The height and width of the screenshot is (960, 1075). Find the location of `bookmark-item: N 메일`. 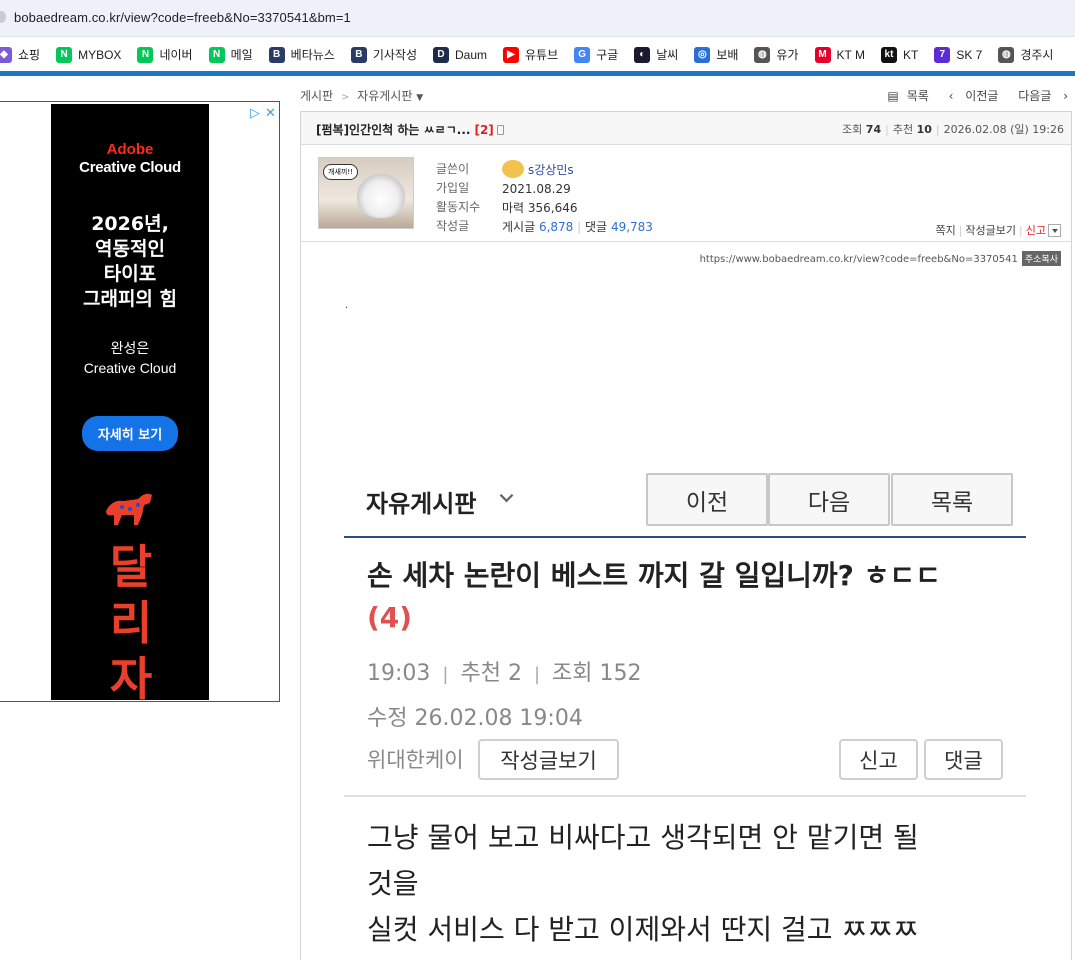

bookmark-item: N 메일 is located at coordinates (230, 54).